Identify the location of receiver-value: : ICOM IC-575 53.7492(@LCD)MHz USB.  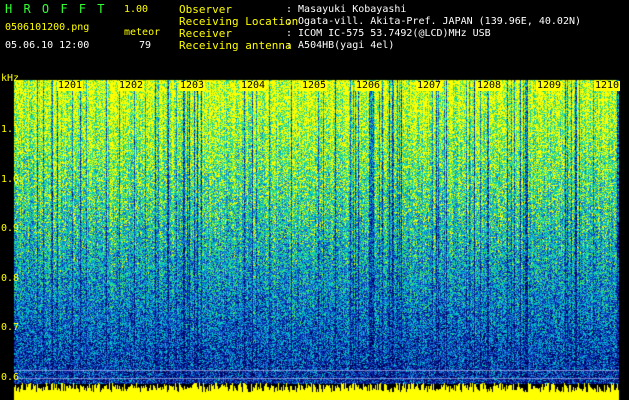
(388, 33).